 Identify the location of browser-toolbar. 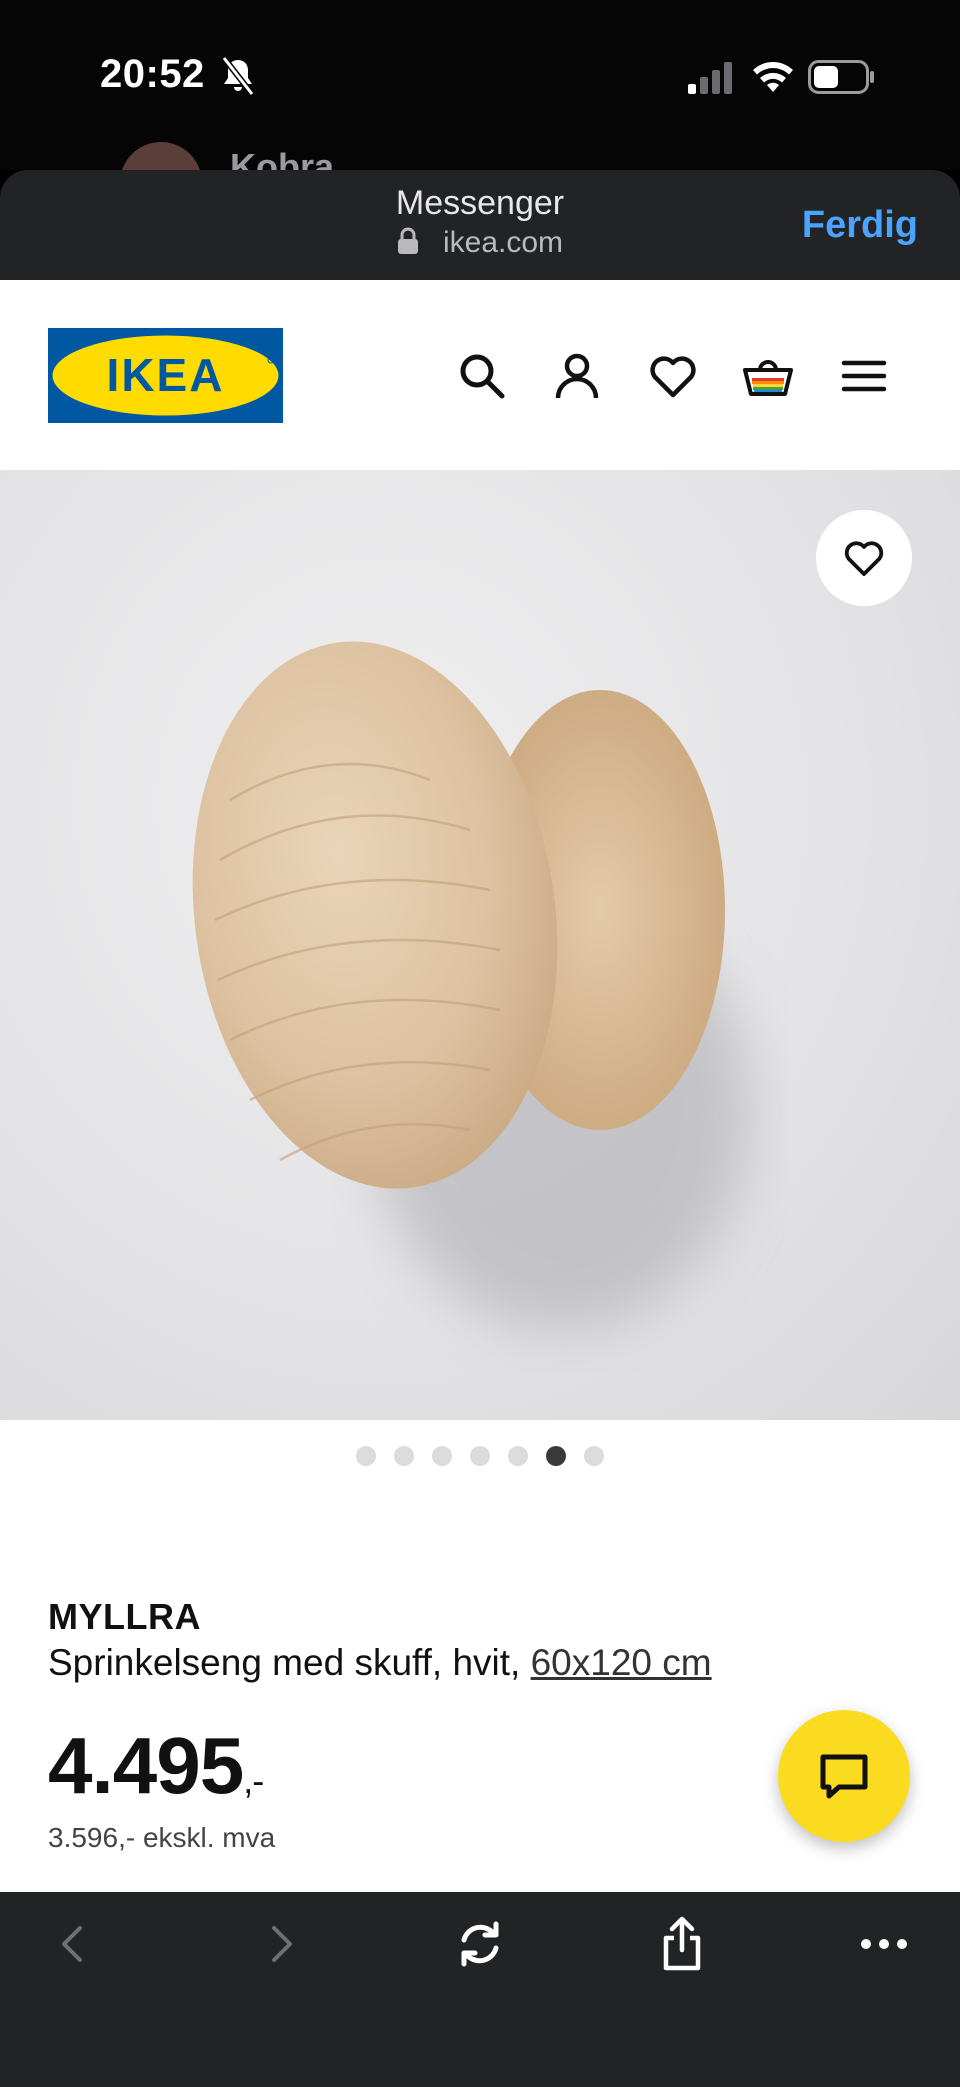
(480, 1989).